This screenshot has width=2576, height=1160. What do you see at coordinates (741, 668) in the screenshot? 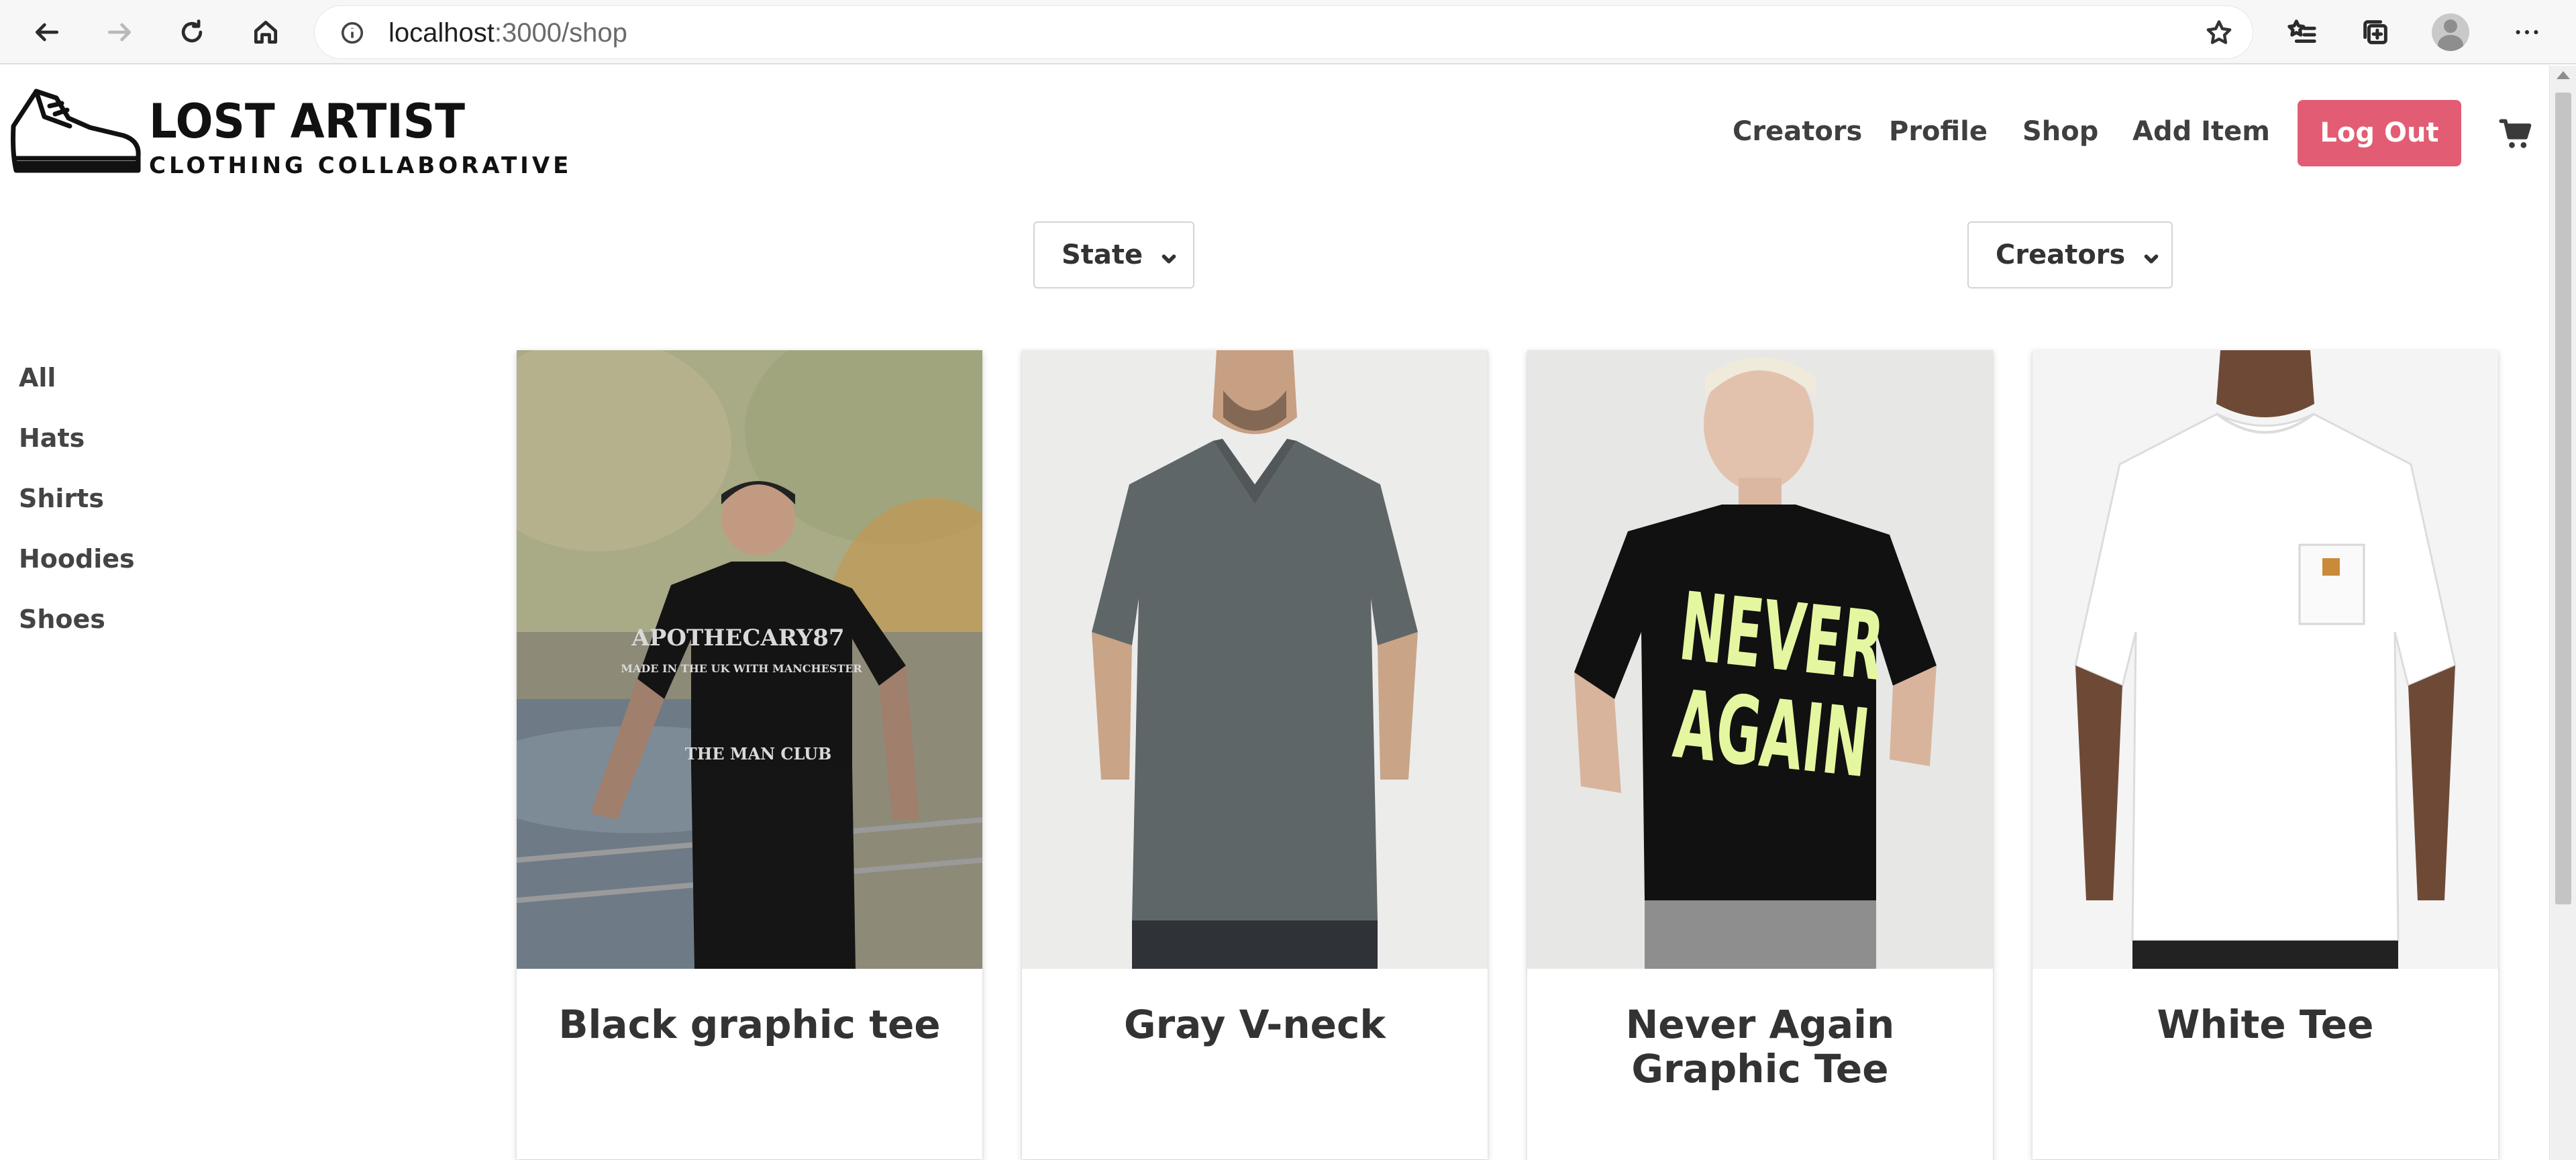
I see `svg-text: MADE IN THE UK WITH MANCHESTER` at bounding box center [741, 668].